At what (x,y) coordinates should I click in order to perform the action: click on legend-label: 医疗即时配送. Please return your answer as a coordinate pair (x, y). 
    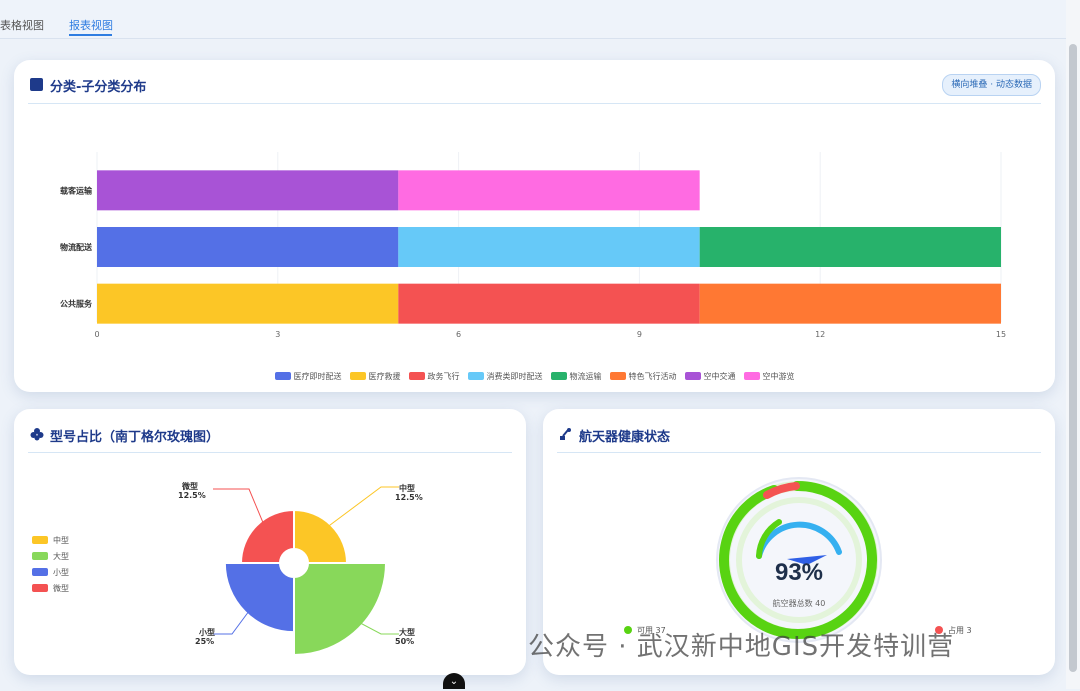
    Looking at the image, I should click on (317, 376).